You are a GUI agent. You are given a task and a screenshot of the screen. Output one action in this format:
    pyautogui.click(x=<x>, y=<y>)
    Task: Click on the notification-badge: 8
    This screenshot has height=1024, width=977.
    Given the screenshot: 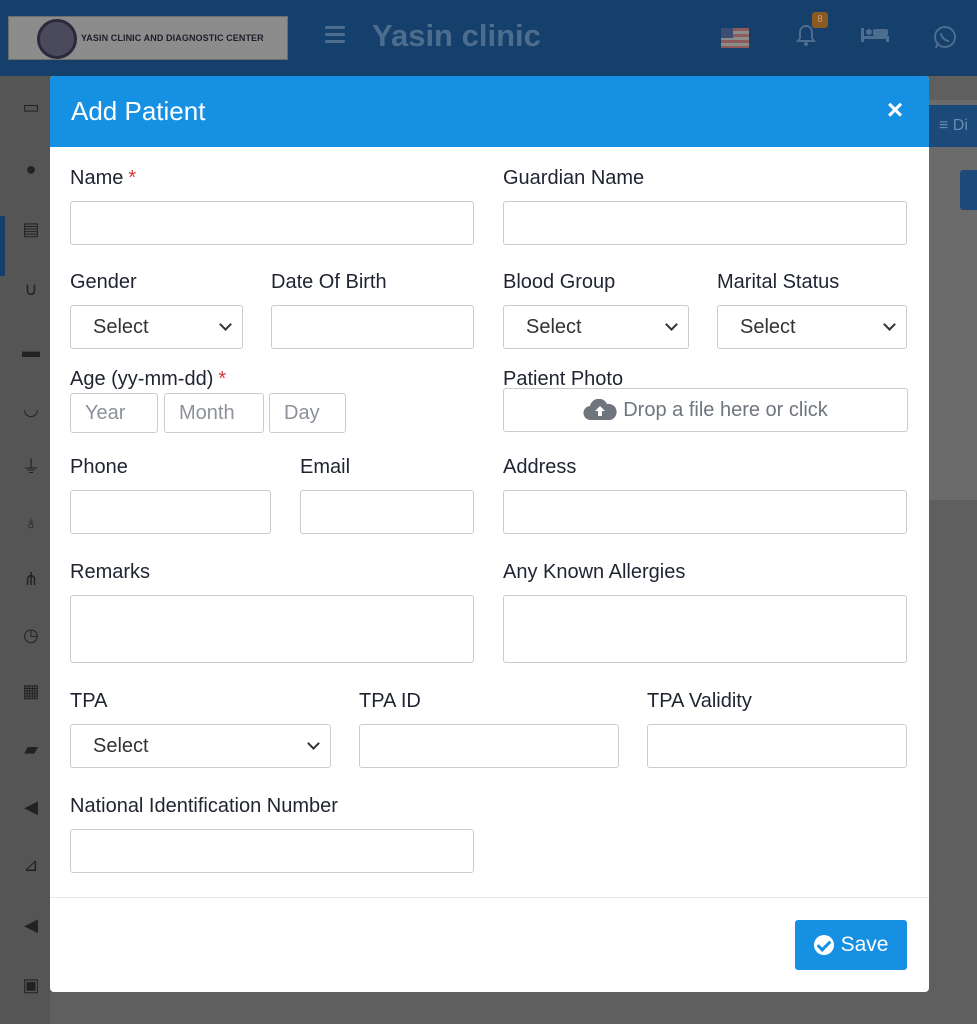 What is the action you would take?
    pyautogui.click(x=820, y=20)
    